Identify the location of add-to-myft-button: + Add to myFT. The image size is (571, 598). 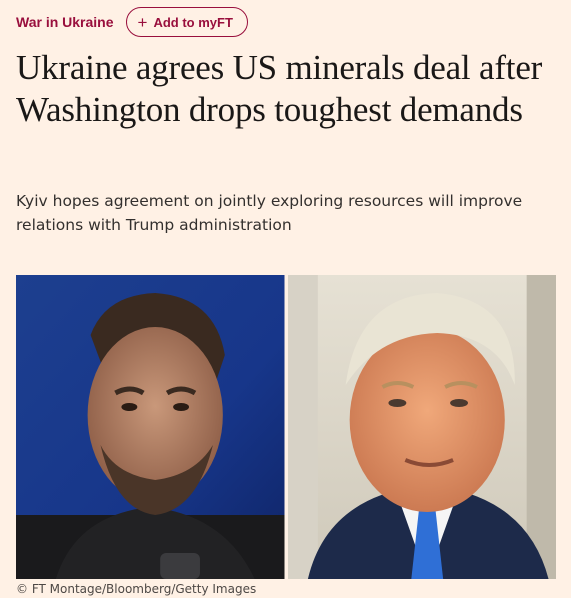
(186, 22).